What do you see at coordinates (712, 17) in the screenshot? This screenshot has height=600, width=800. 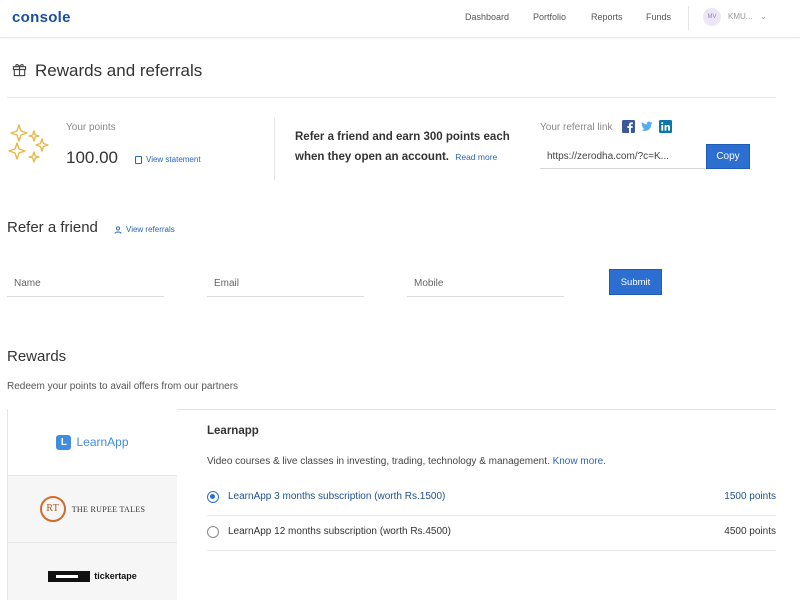 I see `user-avatar: MV` at bounding box center [712, 17].